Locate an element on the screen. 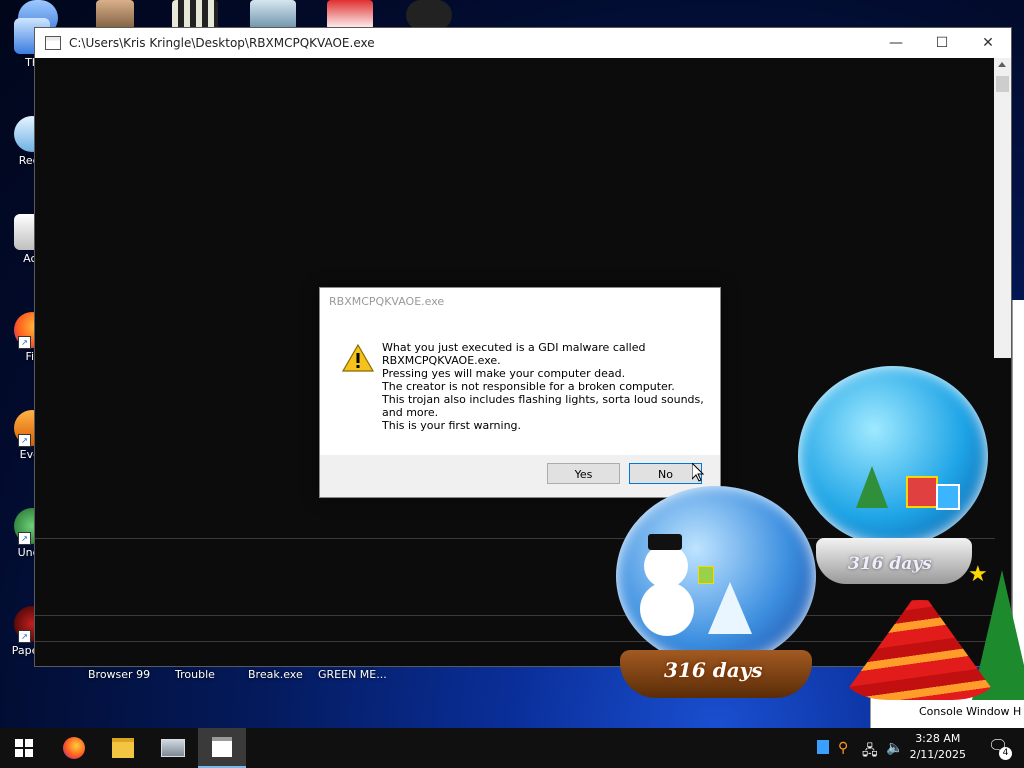 The height and width of the screenshot is (768, 1024). star-icon: ★ is located at coordinates (978, 574).